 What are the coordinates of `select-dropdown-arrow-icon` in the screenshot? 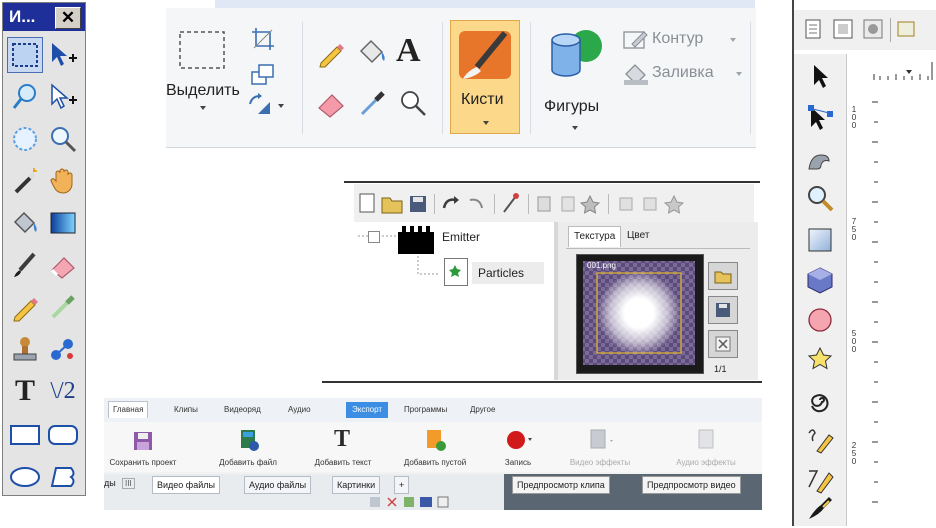 It's located at (203, 109).